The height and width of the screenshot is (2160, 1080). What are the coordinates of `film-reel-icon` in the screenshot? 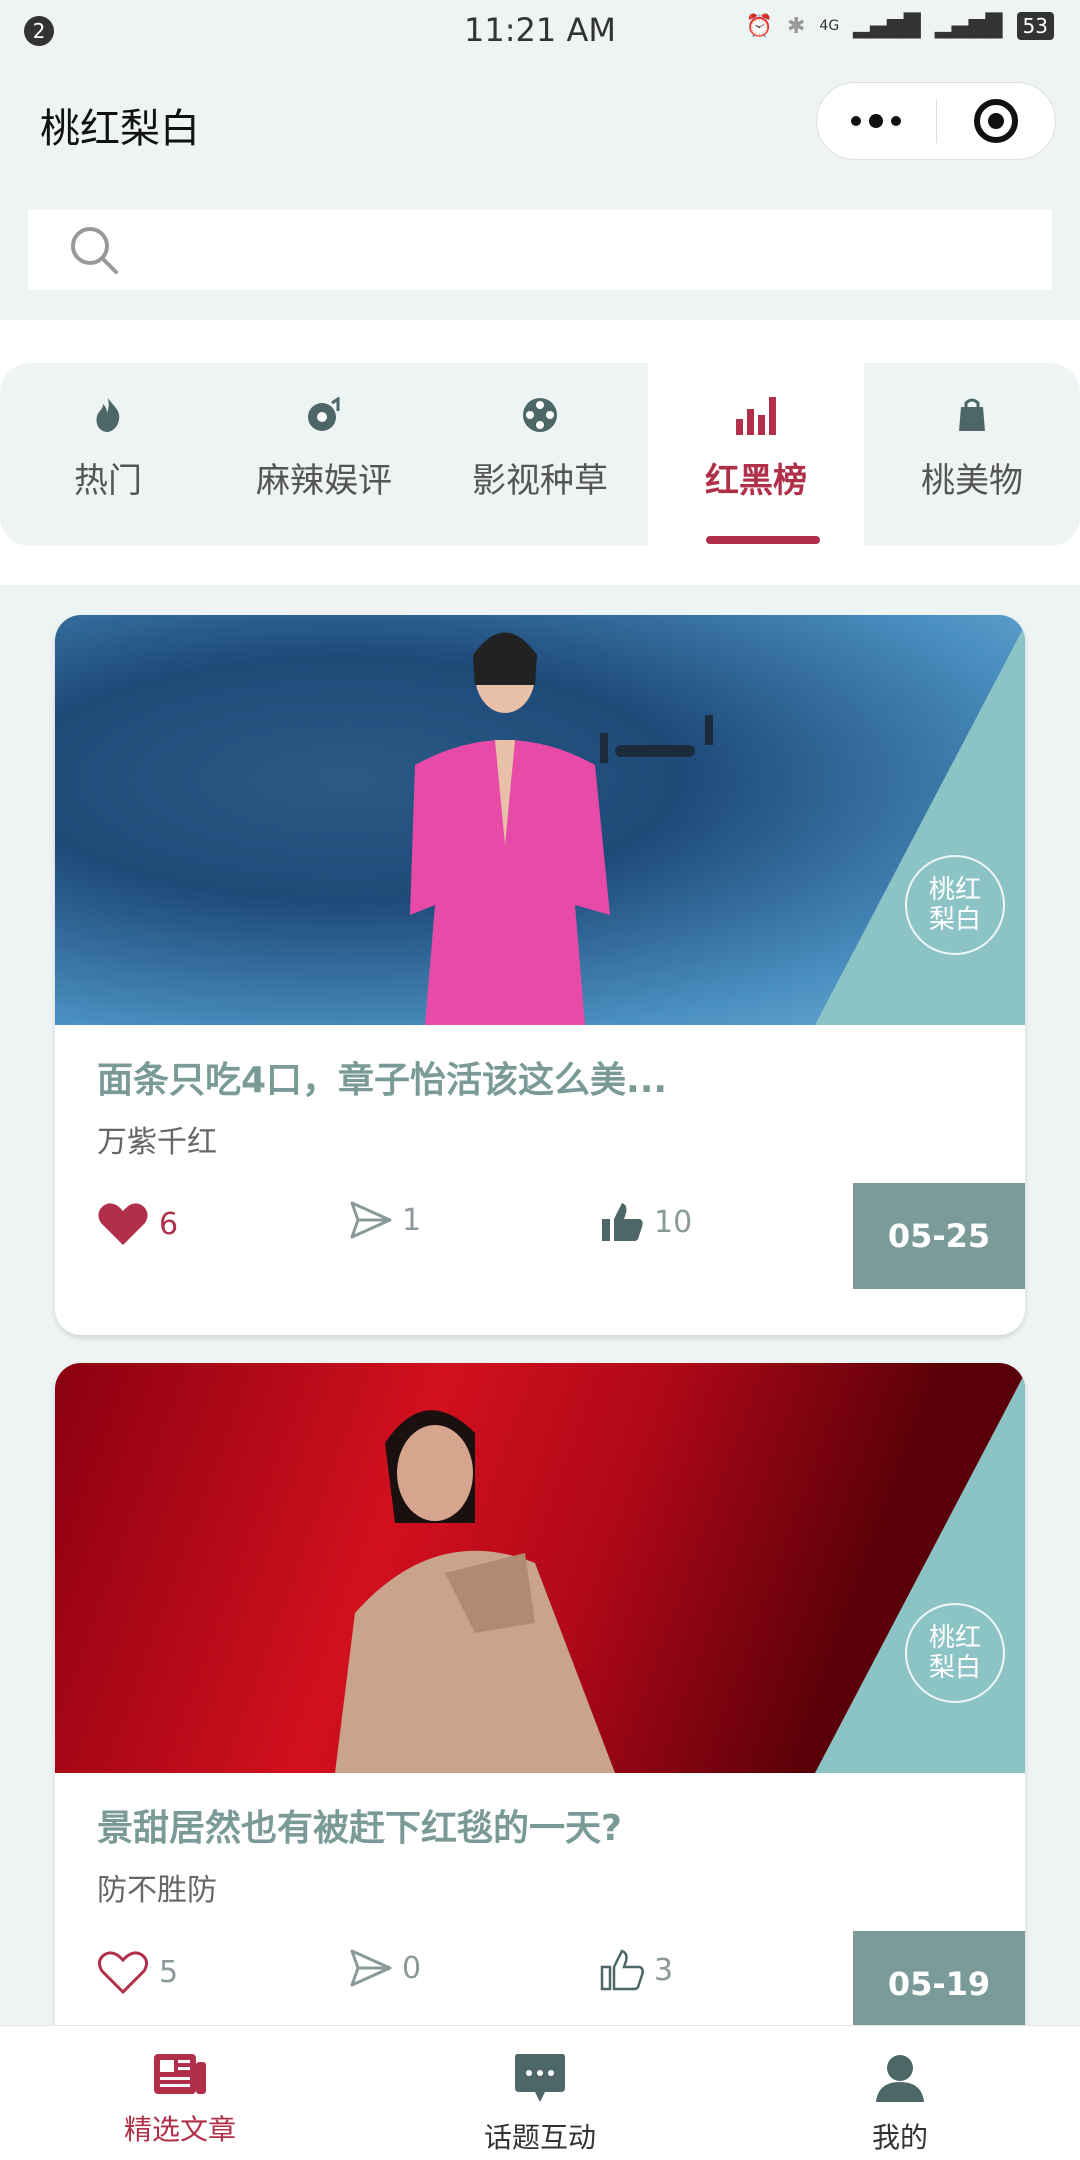 It's located at (540, 415).